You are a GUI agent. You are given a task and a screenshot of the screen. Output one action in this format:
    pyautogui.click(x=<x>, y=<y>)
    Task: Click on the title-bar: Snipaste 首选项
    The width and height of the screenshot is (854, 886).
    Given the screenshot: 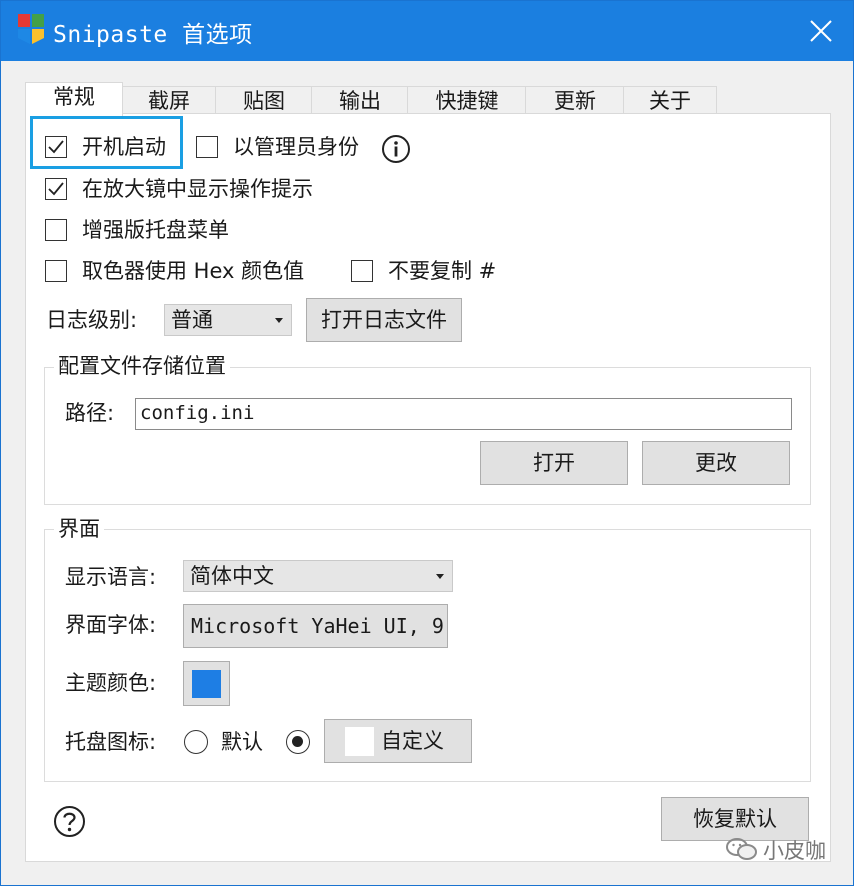 What is the action you would take?
    pyautogui.click(x=427, y=31)
    